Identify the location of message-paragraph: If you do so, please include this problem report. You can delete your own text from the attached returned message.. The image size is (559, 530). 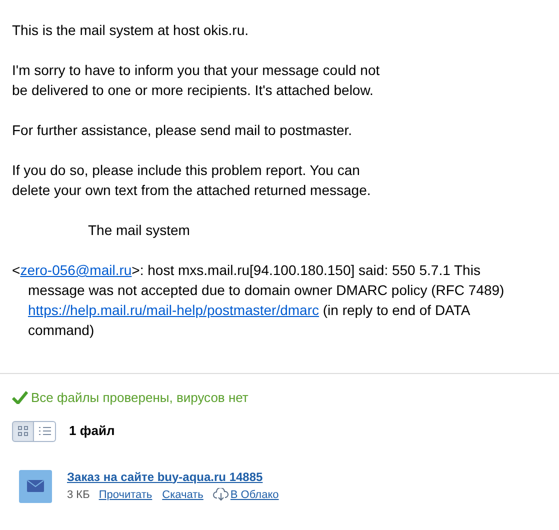
(191, 180).